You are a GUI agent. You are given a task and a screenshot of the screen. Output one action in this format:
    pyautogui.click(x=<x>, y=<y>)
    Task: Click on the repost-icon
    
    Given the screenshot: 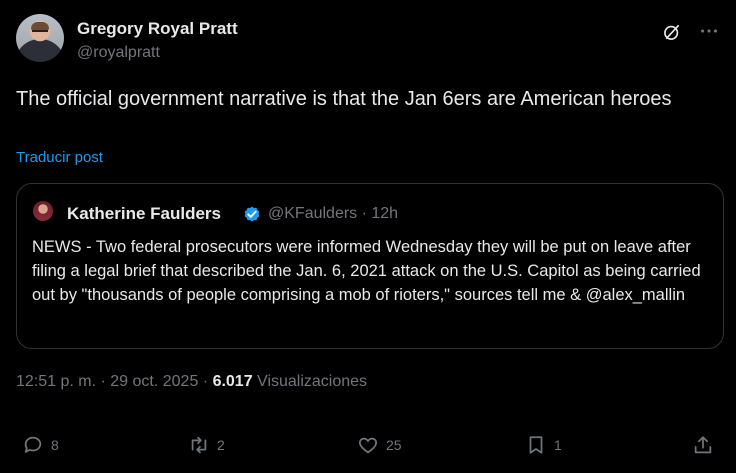 What is the action you would take?
    pyautogui.click(x=199, y=445)
    